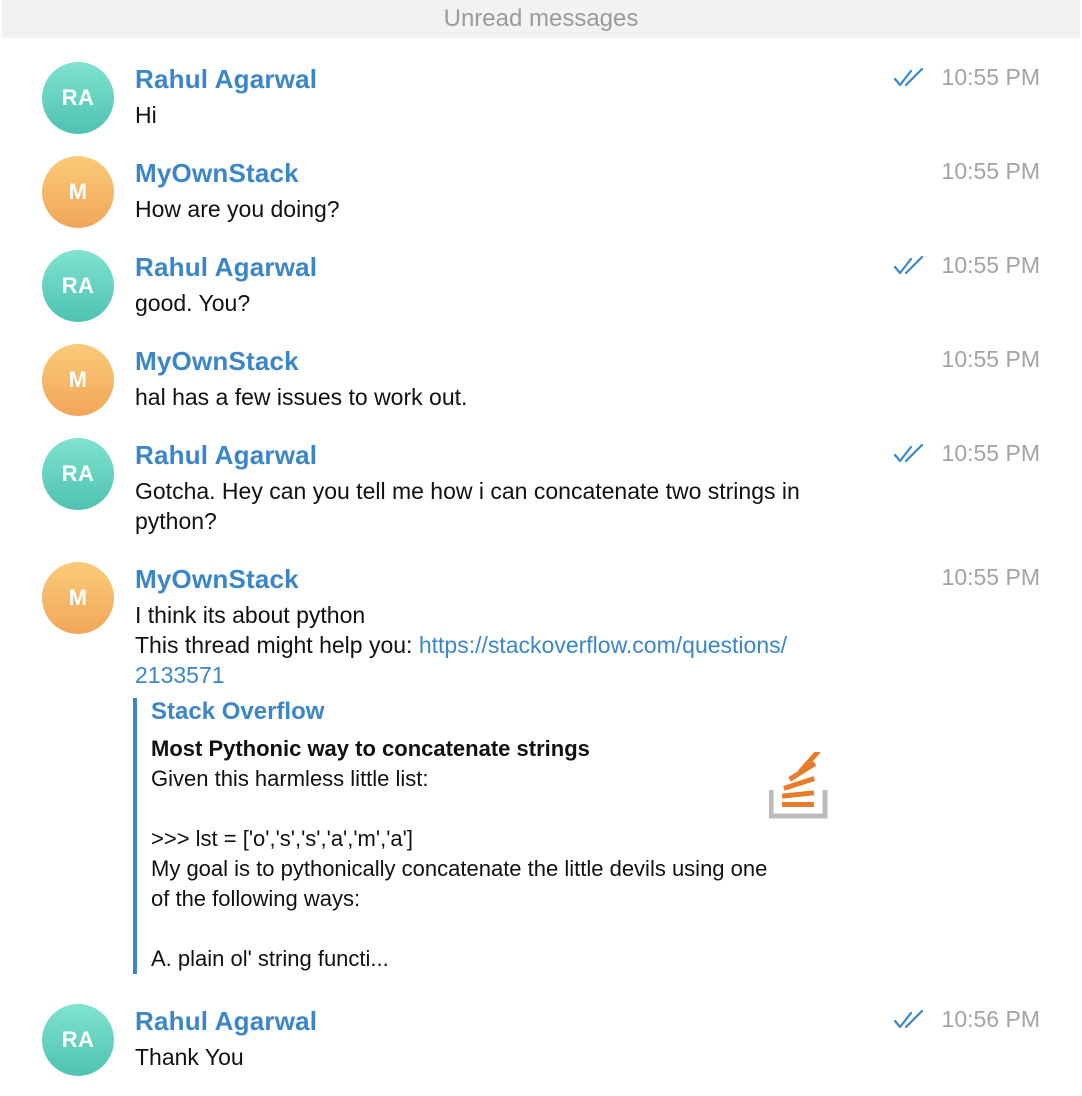 The image size is (1082, 1096). Describe the element at coordinates (237, 209) in the screenshot. I see `message-text: How are you doing?` at that location.